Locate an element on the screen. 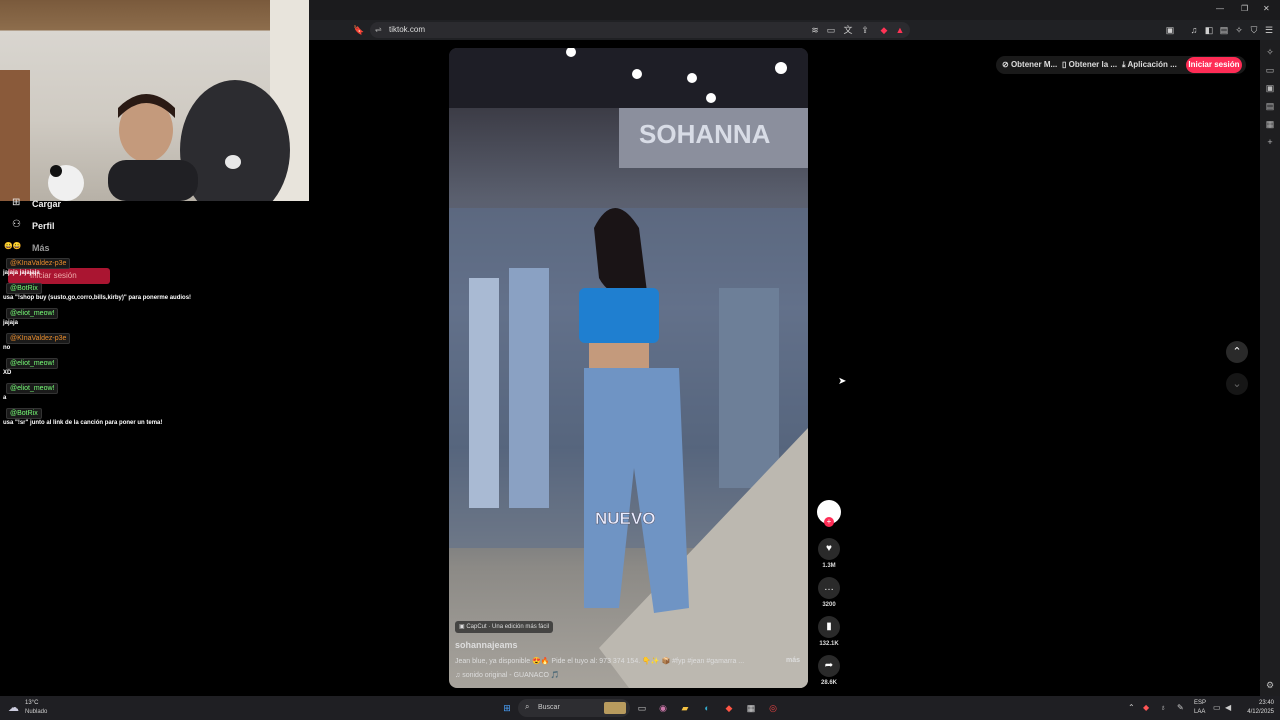 This screenshot has width=1280, height=720. chair-logo is located at coordinates (233, 162).